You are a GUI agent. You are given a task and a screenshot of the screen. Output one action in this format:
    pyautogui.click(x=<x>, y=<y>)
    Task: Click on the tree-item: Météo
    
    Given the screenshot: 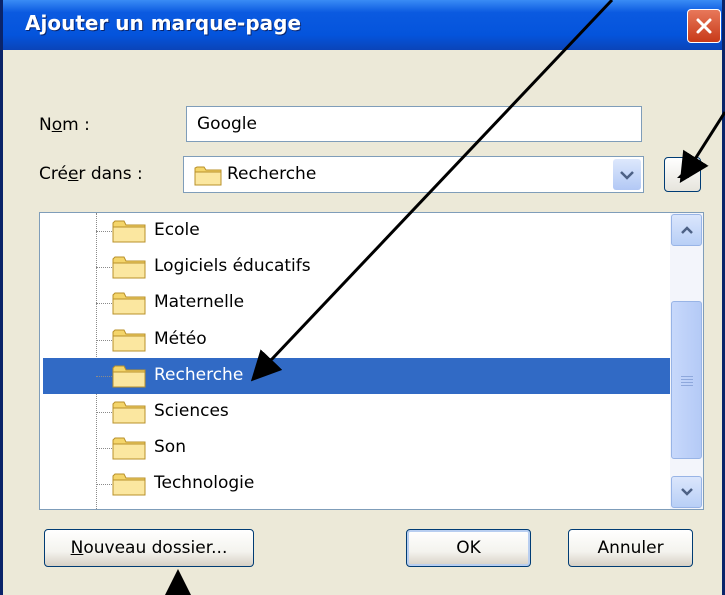 What is the action you would take?
    pyautogui.click(x=355, y=340)
    